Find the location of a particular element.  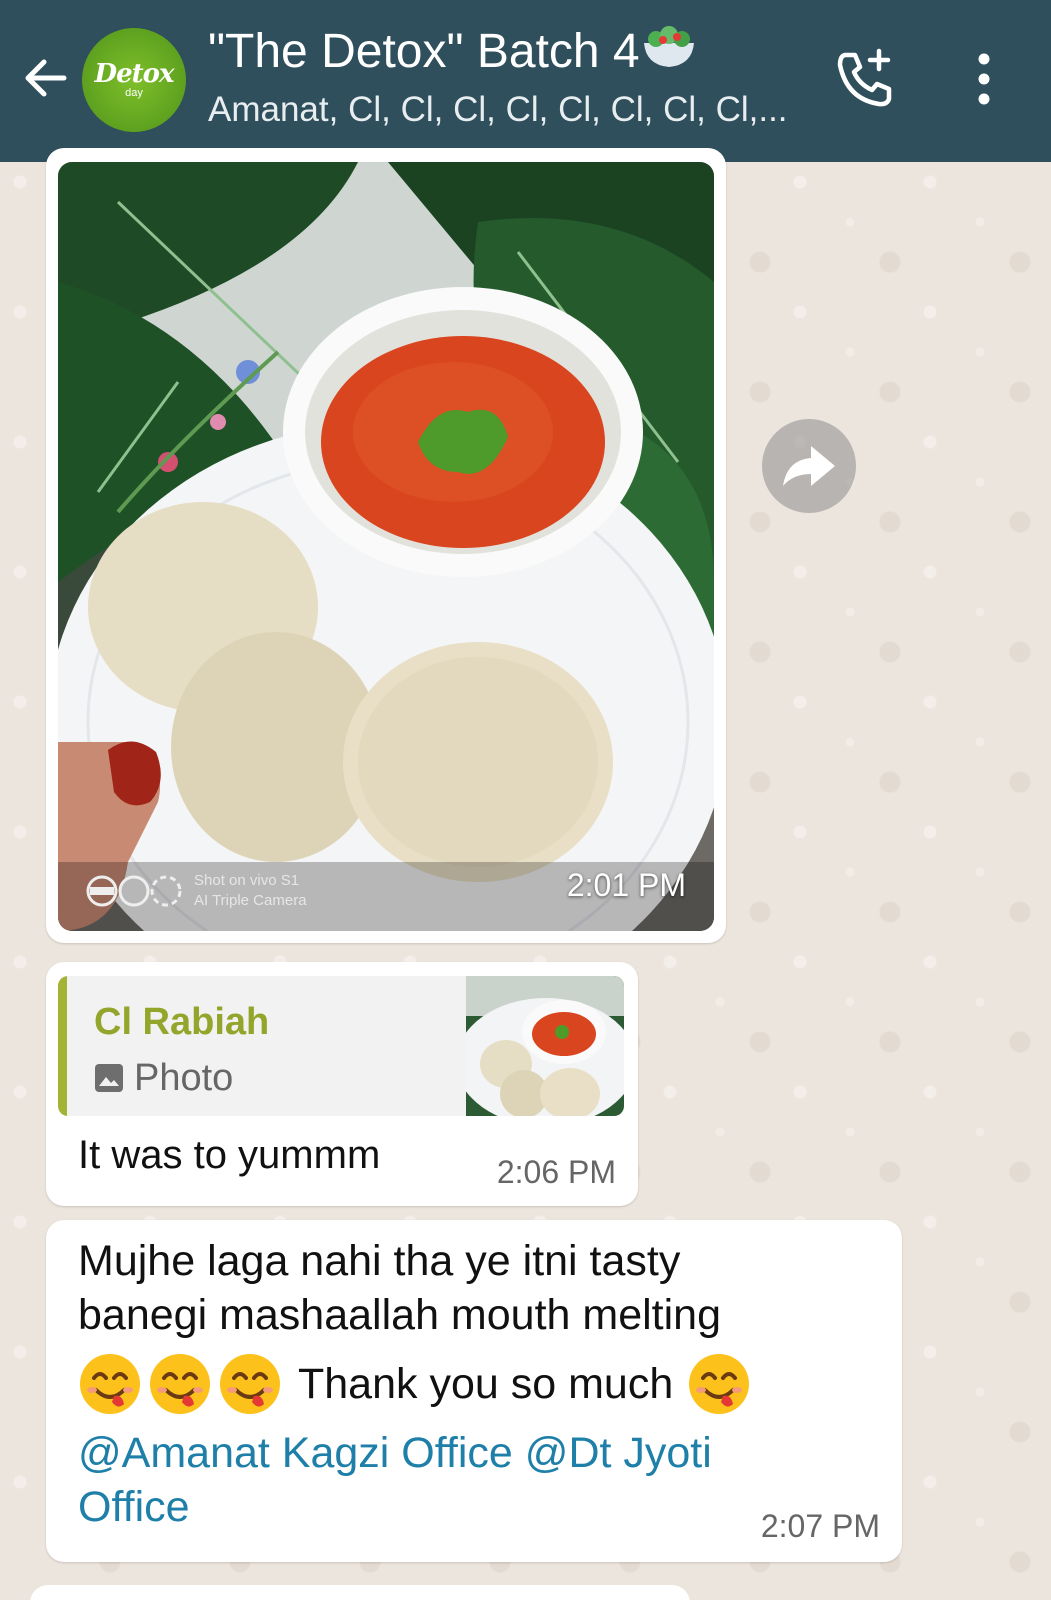

watermark-line-1: Shot on vivo S1 is located at coordinates (247, 880).